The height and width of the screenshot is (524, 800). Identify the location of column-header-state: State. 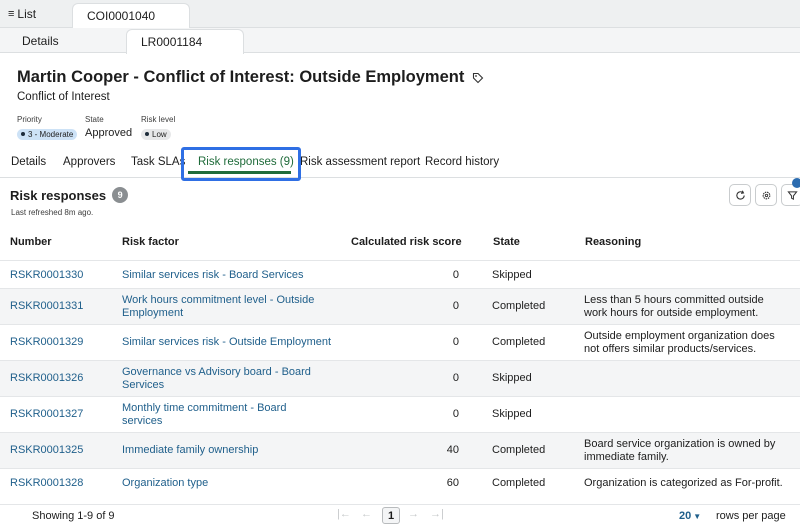
(506, 242).